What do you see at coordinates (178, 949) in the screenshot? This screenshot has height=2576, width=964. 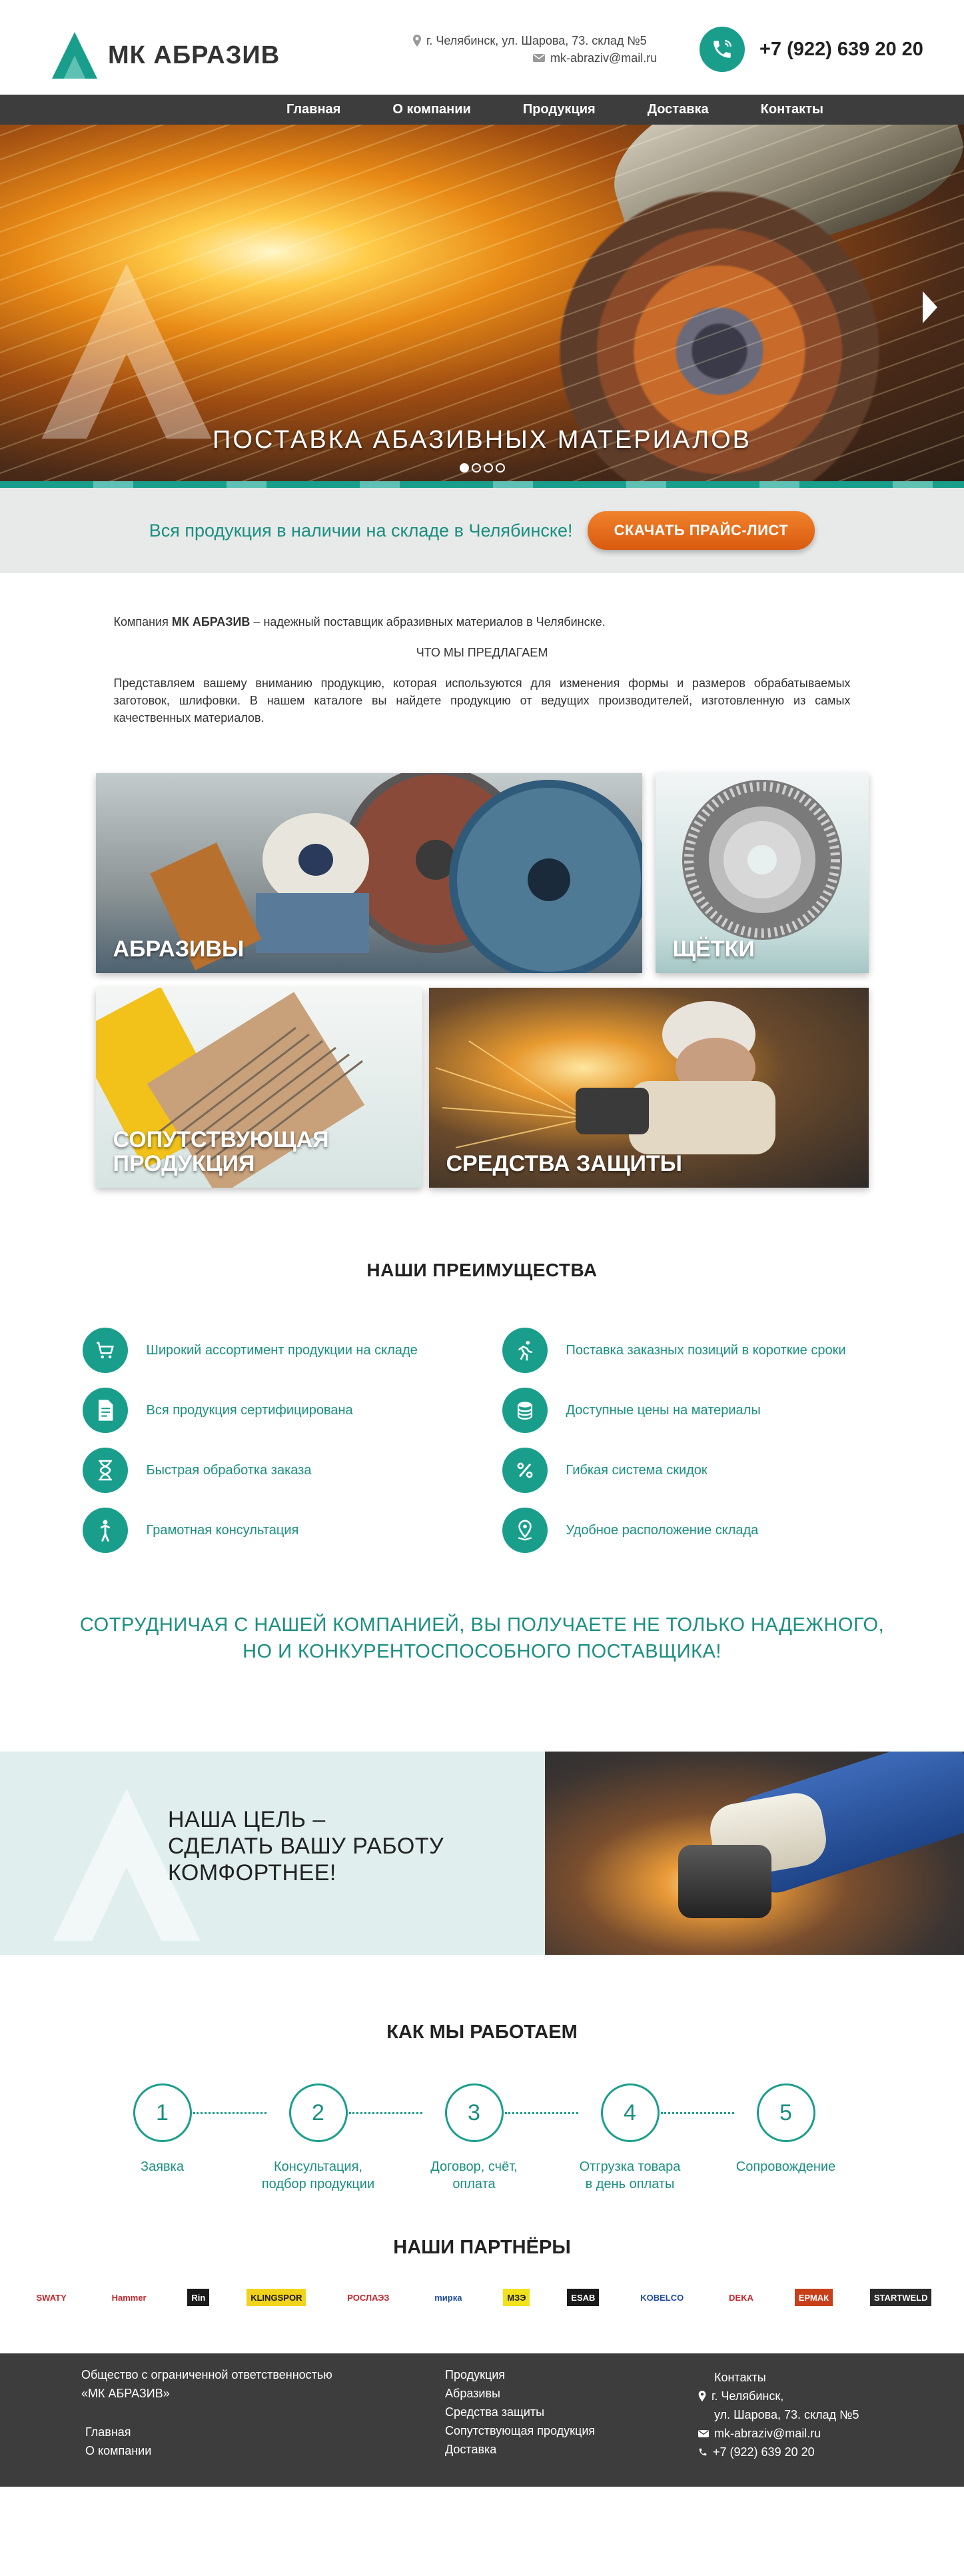 I see `category-label: АБРАЗИВЫ` at bounding box center [178, 949].